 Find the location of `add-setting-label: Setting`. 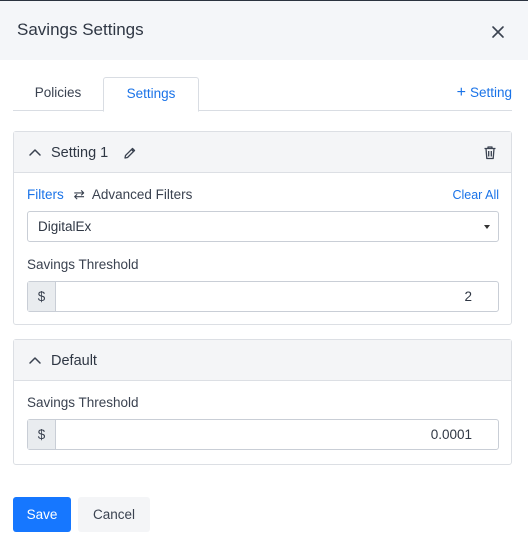

add-setting-label: Setting is located at coordinates (490, 92).